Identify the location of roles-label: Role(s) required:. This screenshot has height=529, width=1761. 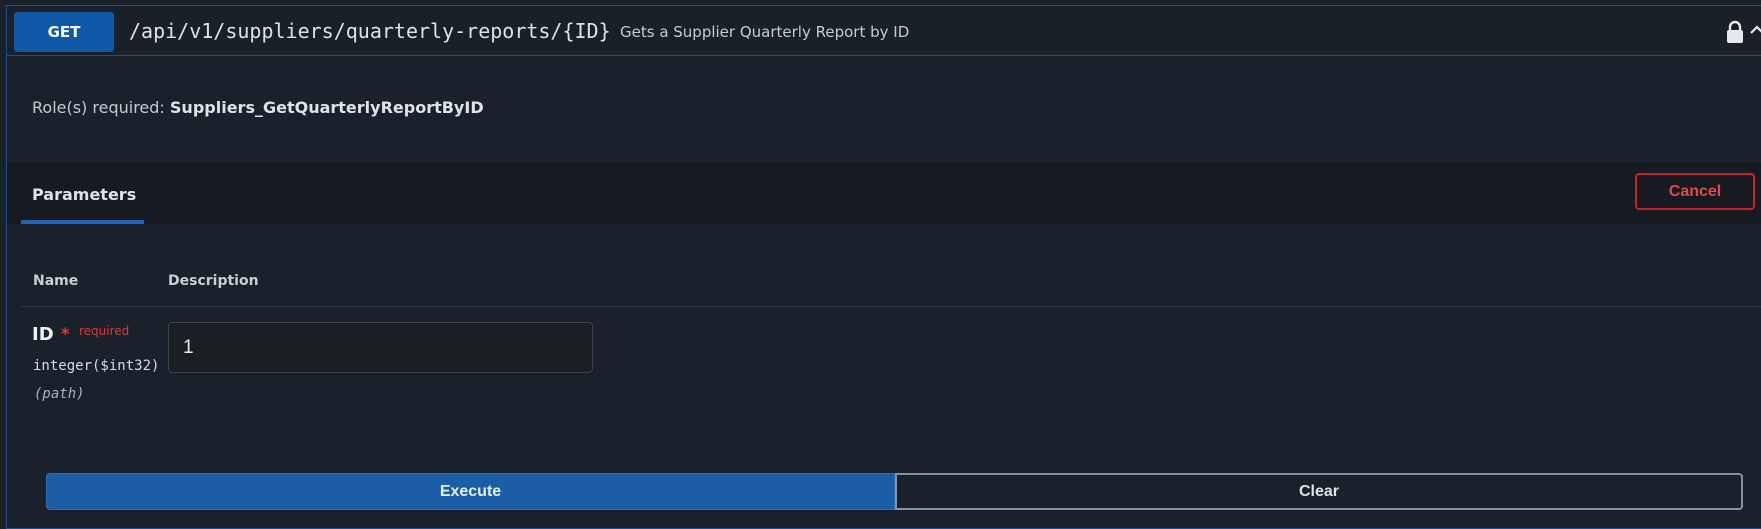
(98, 107).